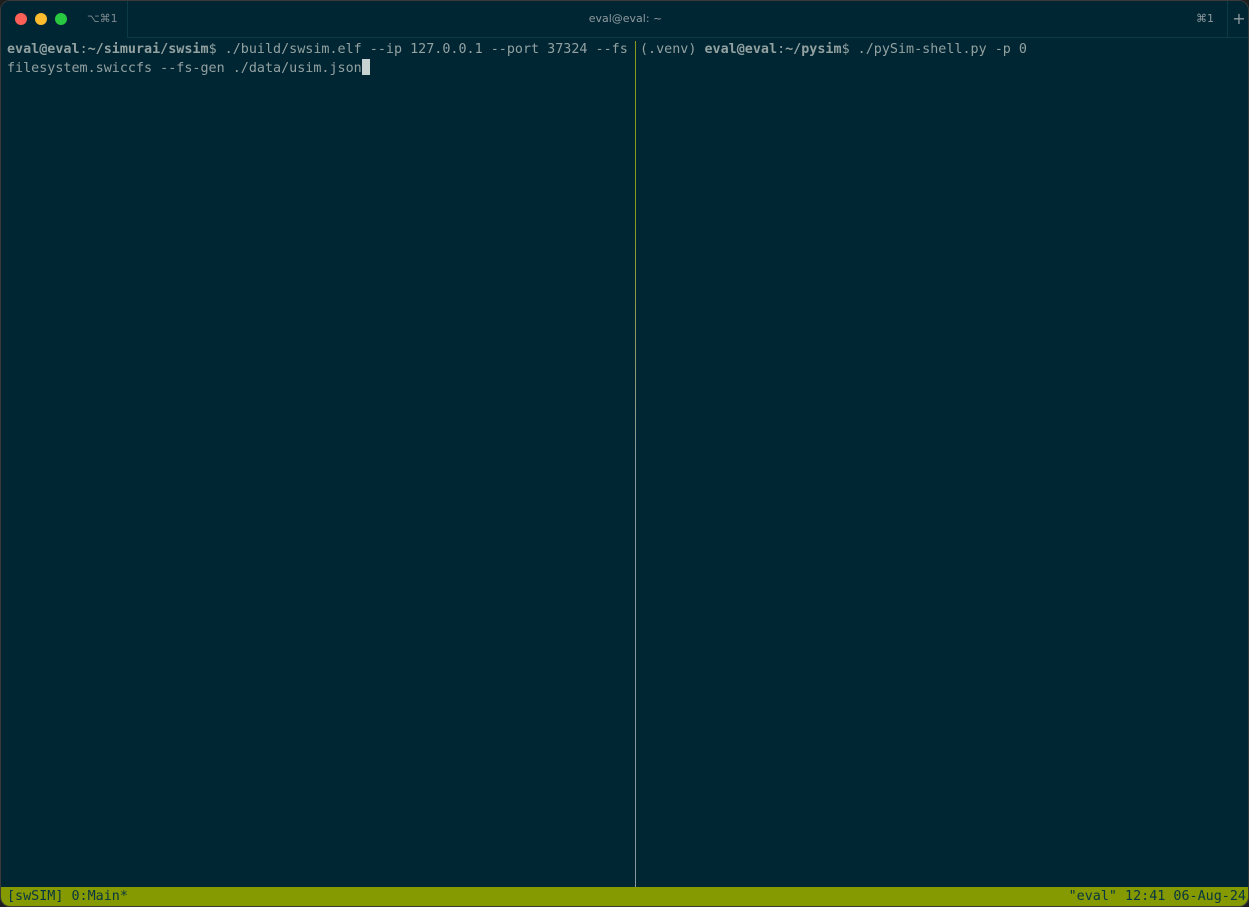 The width and height of the screenshot is (1249, 907). Describe the element at coordinates (672, 49) in the screenshot. I see `venv-indicator: (.venv)` at that location.